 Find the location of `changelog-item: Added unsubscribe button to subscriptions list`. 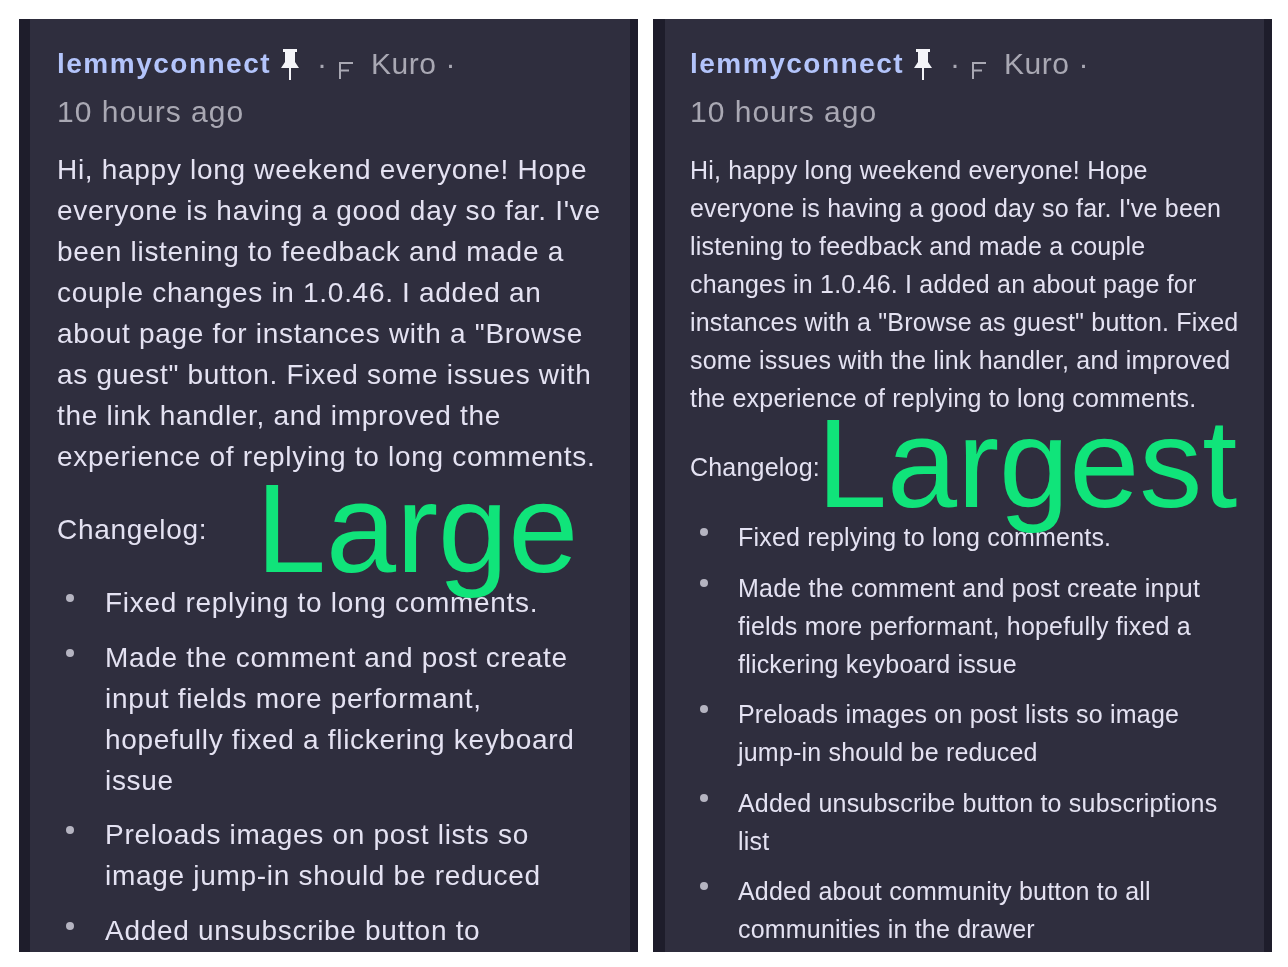

changelog-item: Added unsubscribe button to subscriptions list is located at coordinates (978, 822).